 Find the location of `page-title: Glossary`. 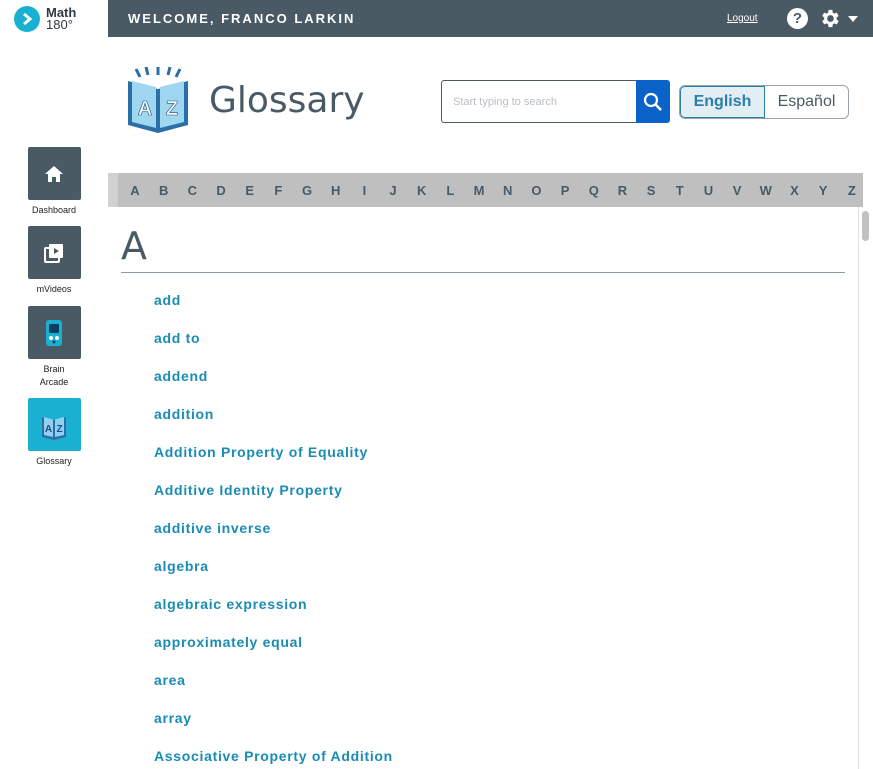

page-title: Glossary is located at coordinates (287, 100).